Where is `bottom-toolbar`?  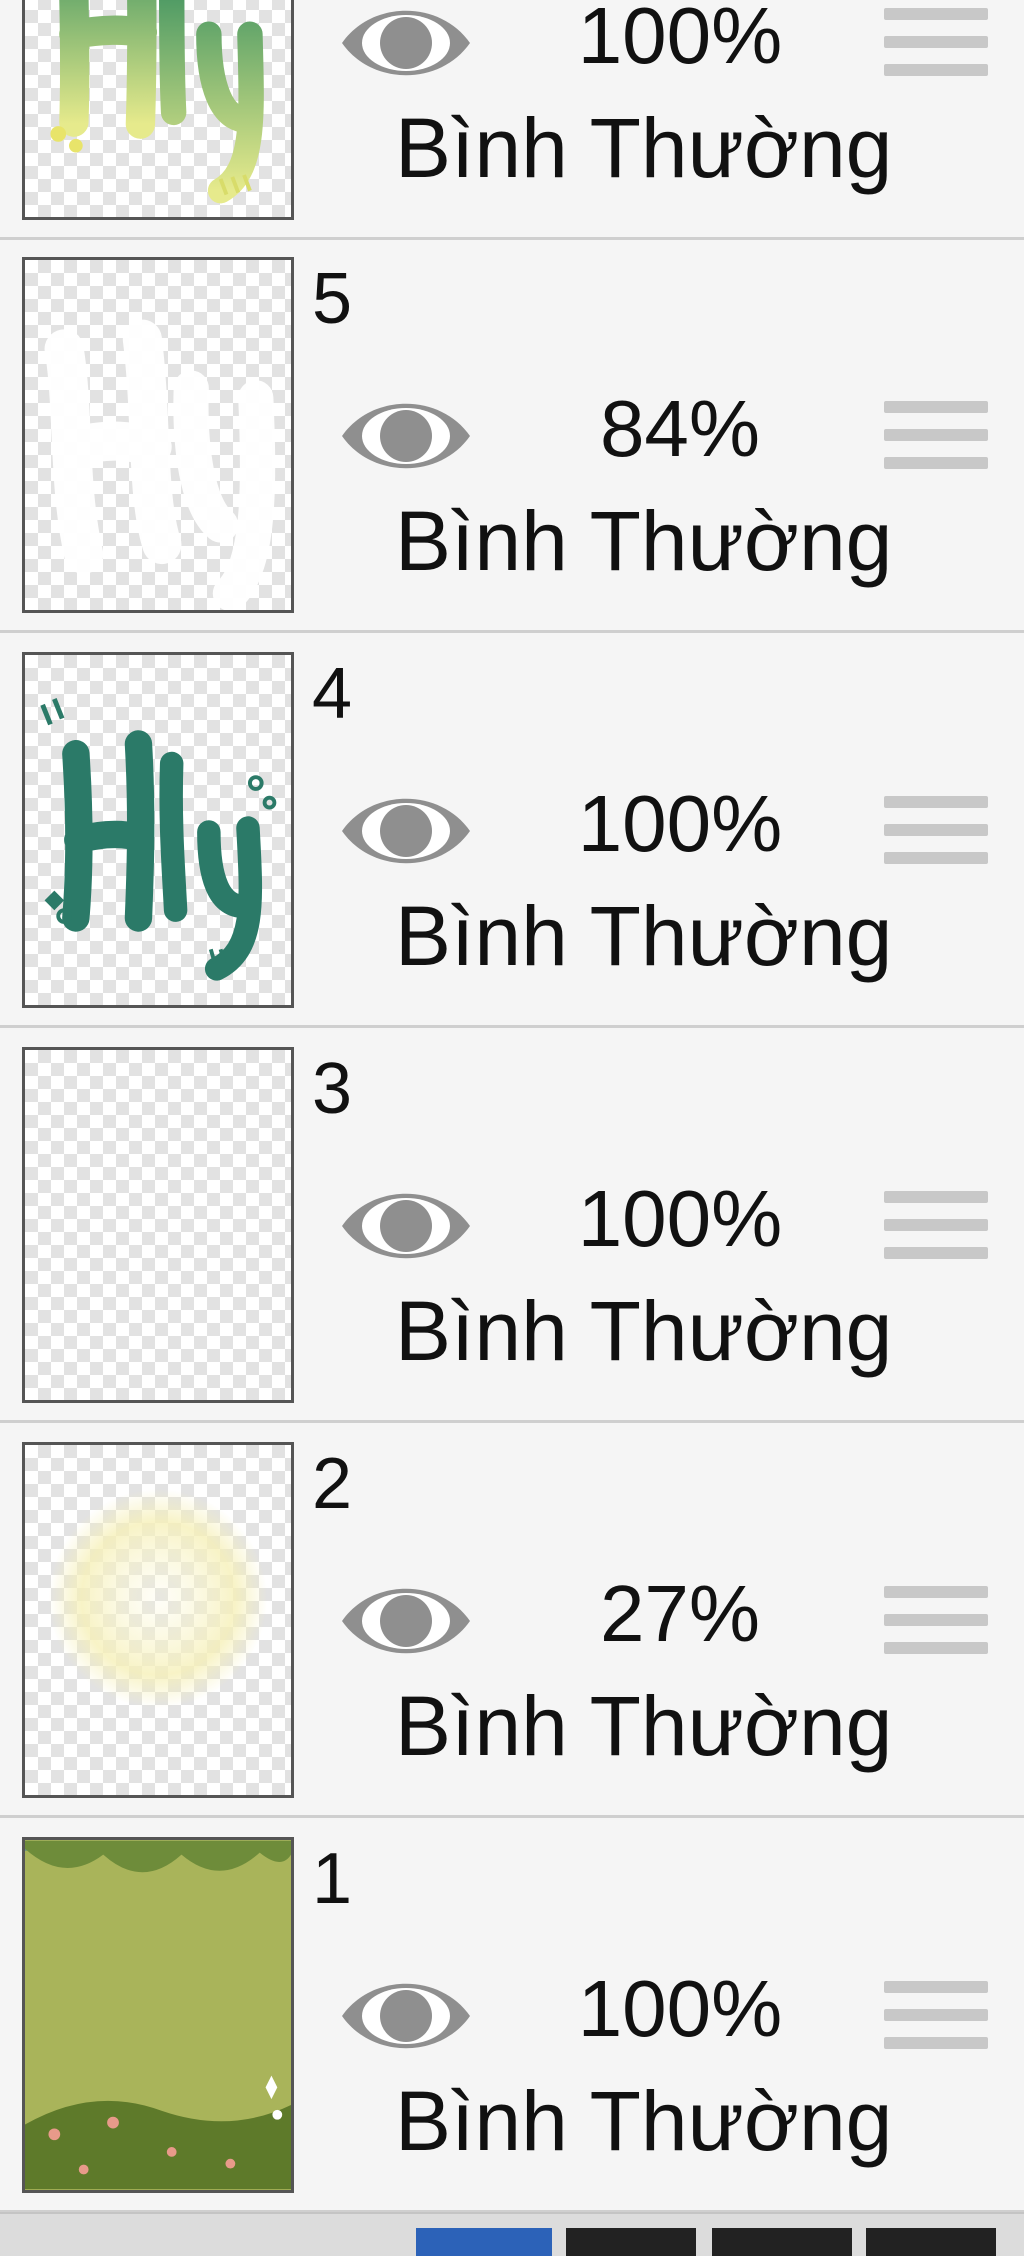
bottom-toolbar is located at coordinates (512, 2234).